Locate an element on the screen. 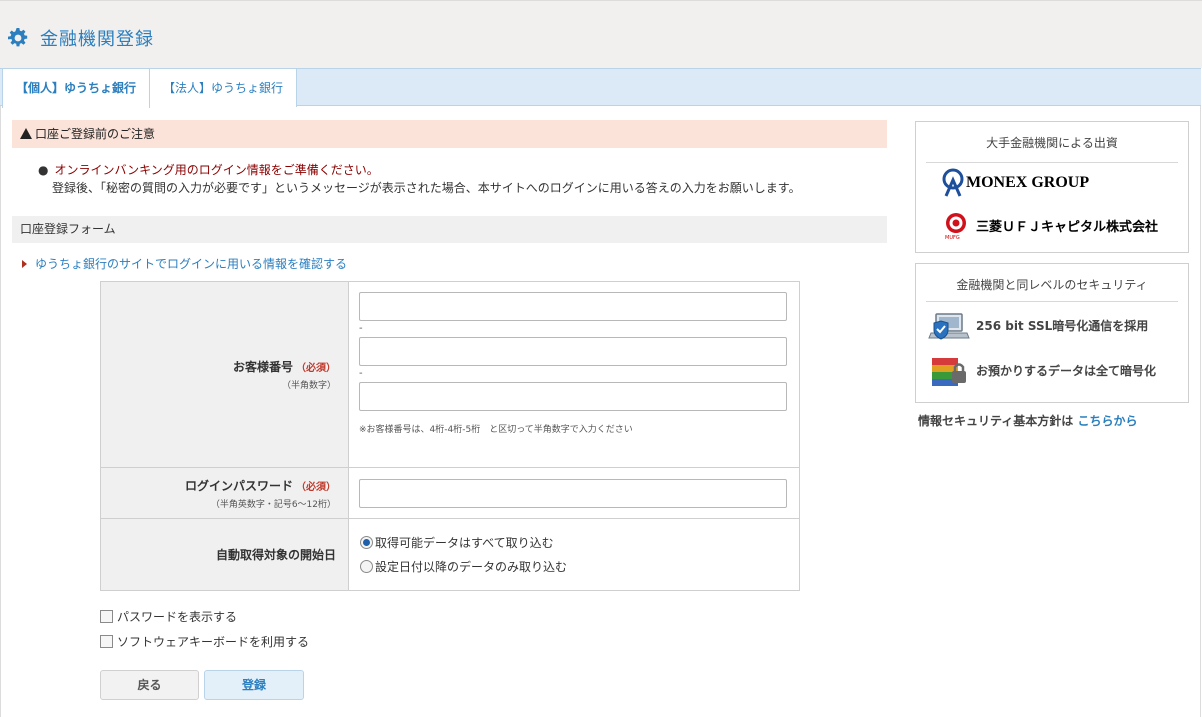 This screenshot has height=717, width=1202. notice-line-1: オンラインバンキング用のログイン情報をご準備ください。 is located at coordinates (216, 170).